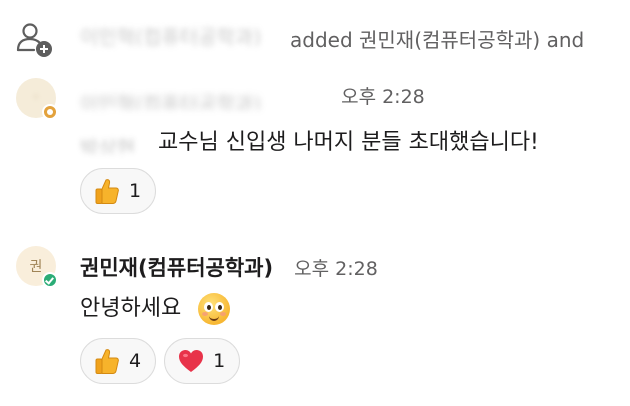  I want to click on avatar-placeholder: ◦, so click(36, 98).